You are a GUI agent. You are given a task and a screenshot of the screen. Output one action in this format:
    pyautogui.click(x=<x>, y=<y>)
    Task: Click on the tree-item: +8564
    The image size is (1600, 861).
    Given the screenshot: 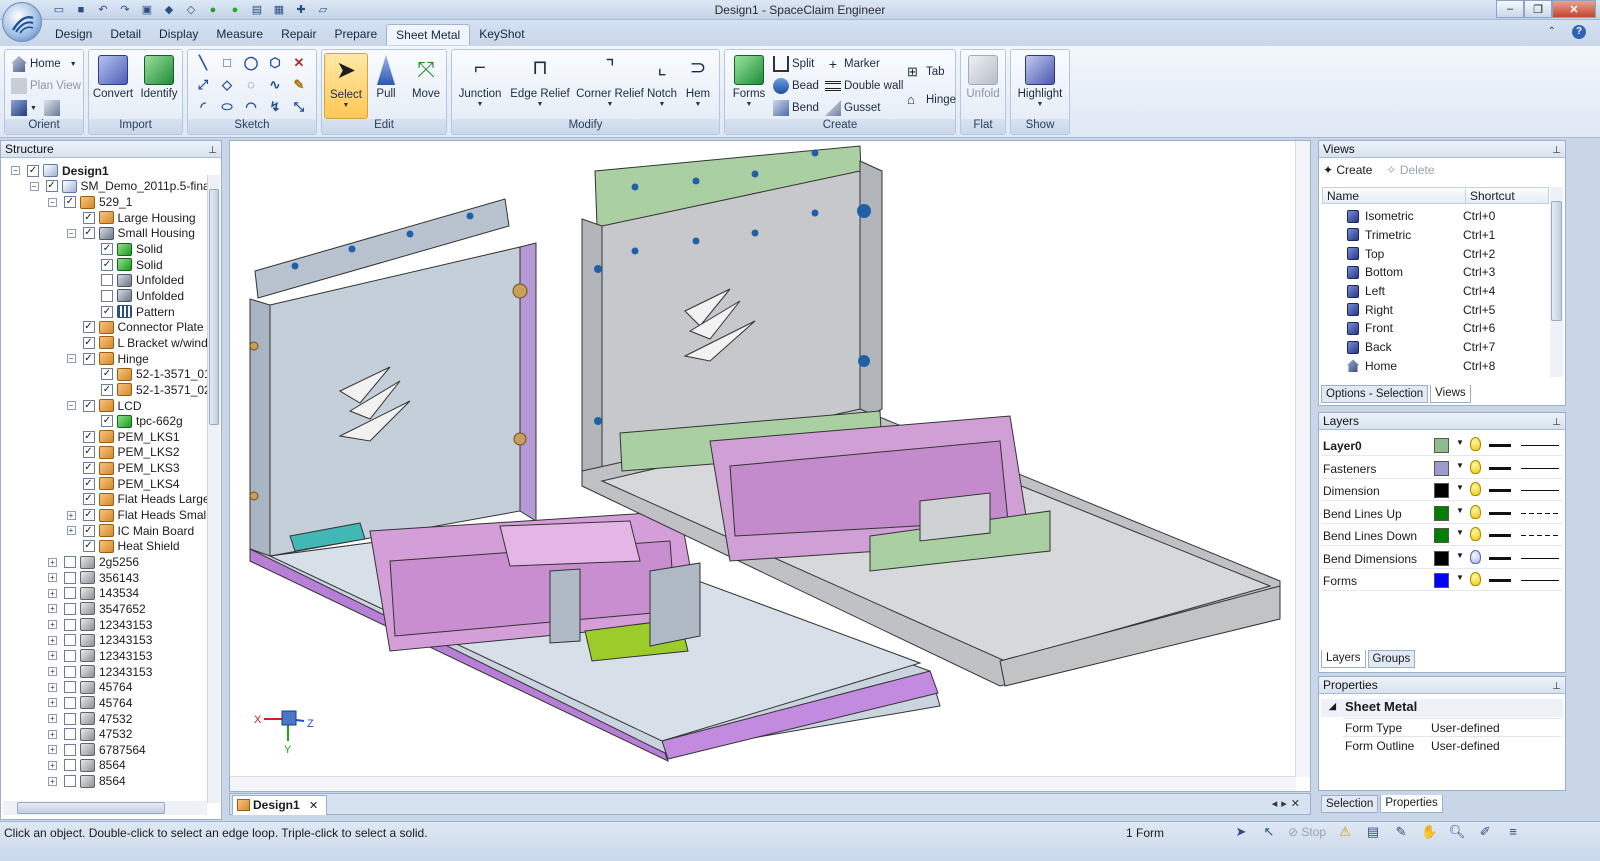 What is the action you would take?
    pyautogui.click(x=87, y=781)
    